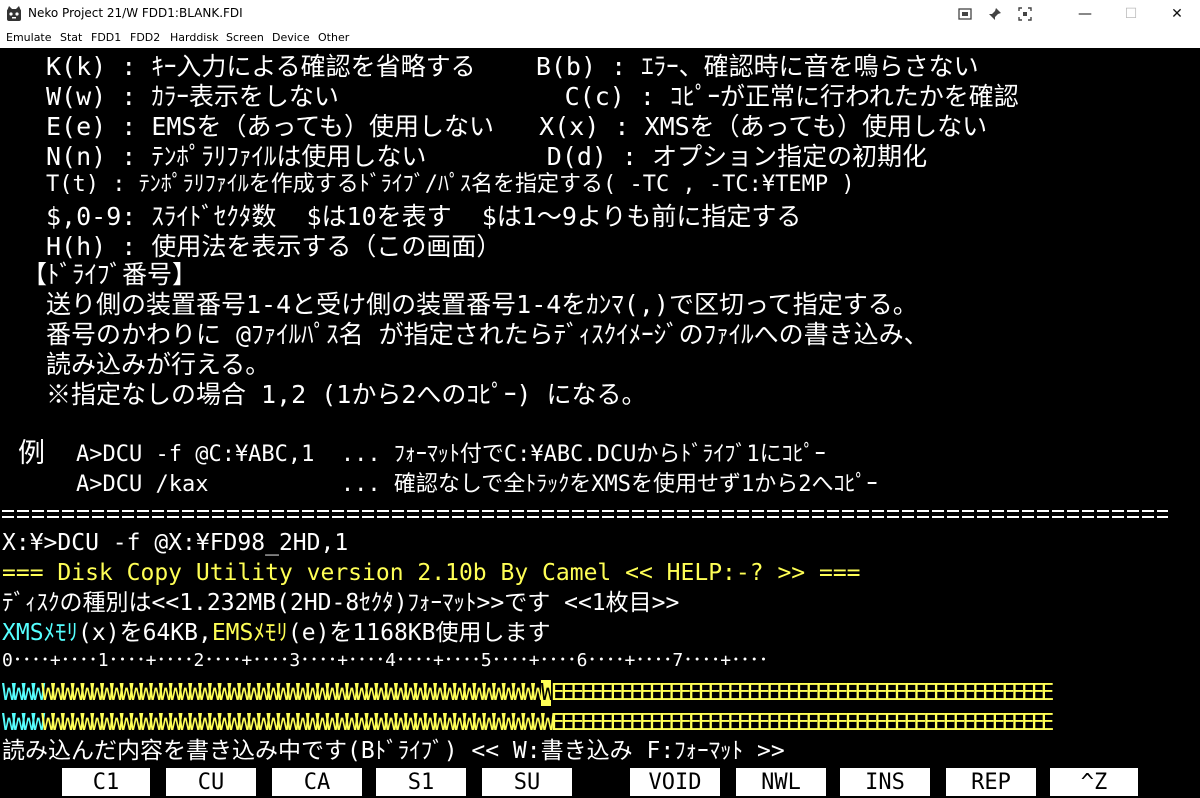 This screenshot has height=798, width=1200. What do you see at coordinates (346, 394) in the screenshot?
I see `drive-line: ※指定なしの場合 1,2 (1から2へのｺﾋﾟｰ) になる。` at bounding box center [346, 394].